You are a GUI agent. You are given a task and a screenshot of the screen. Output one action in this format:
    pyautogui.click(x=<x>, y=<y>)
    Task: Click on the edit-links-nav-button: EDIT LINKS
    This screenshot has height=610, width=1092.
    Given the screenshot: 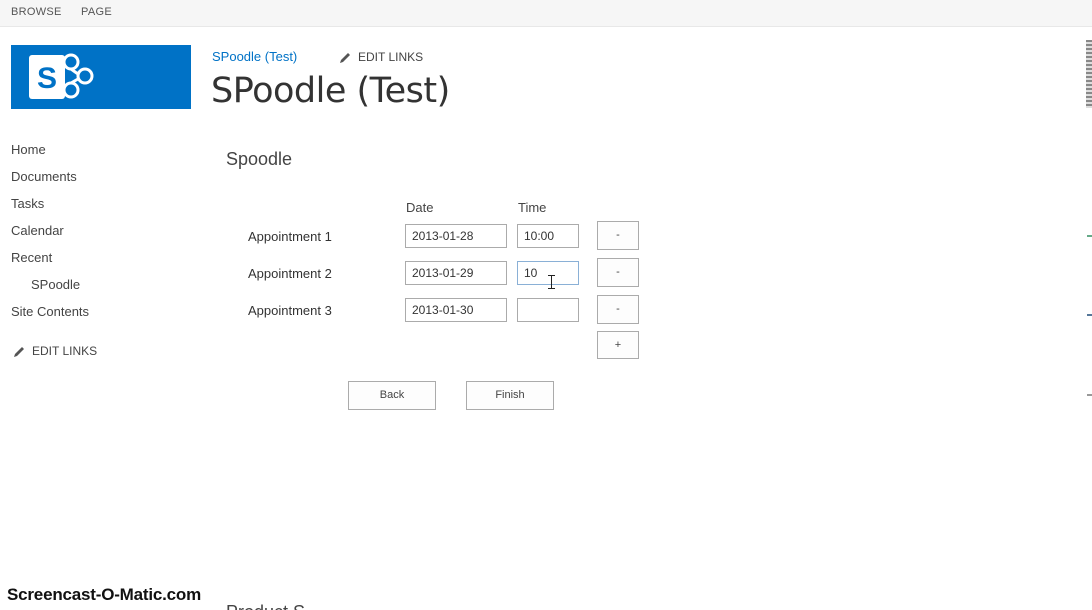 What is the action you would take?
    pyautogui.click(x=55, y=351)
    